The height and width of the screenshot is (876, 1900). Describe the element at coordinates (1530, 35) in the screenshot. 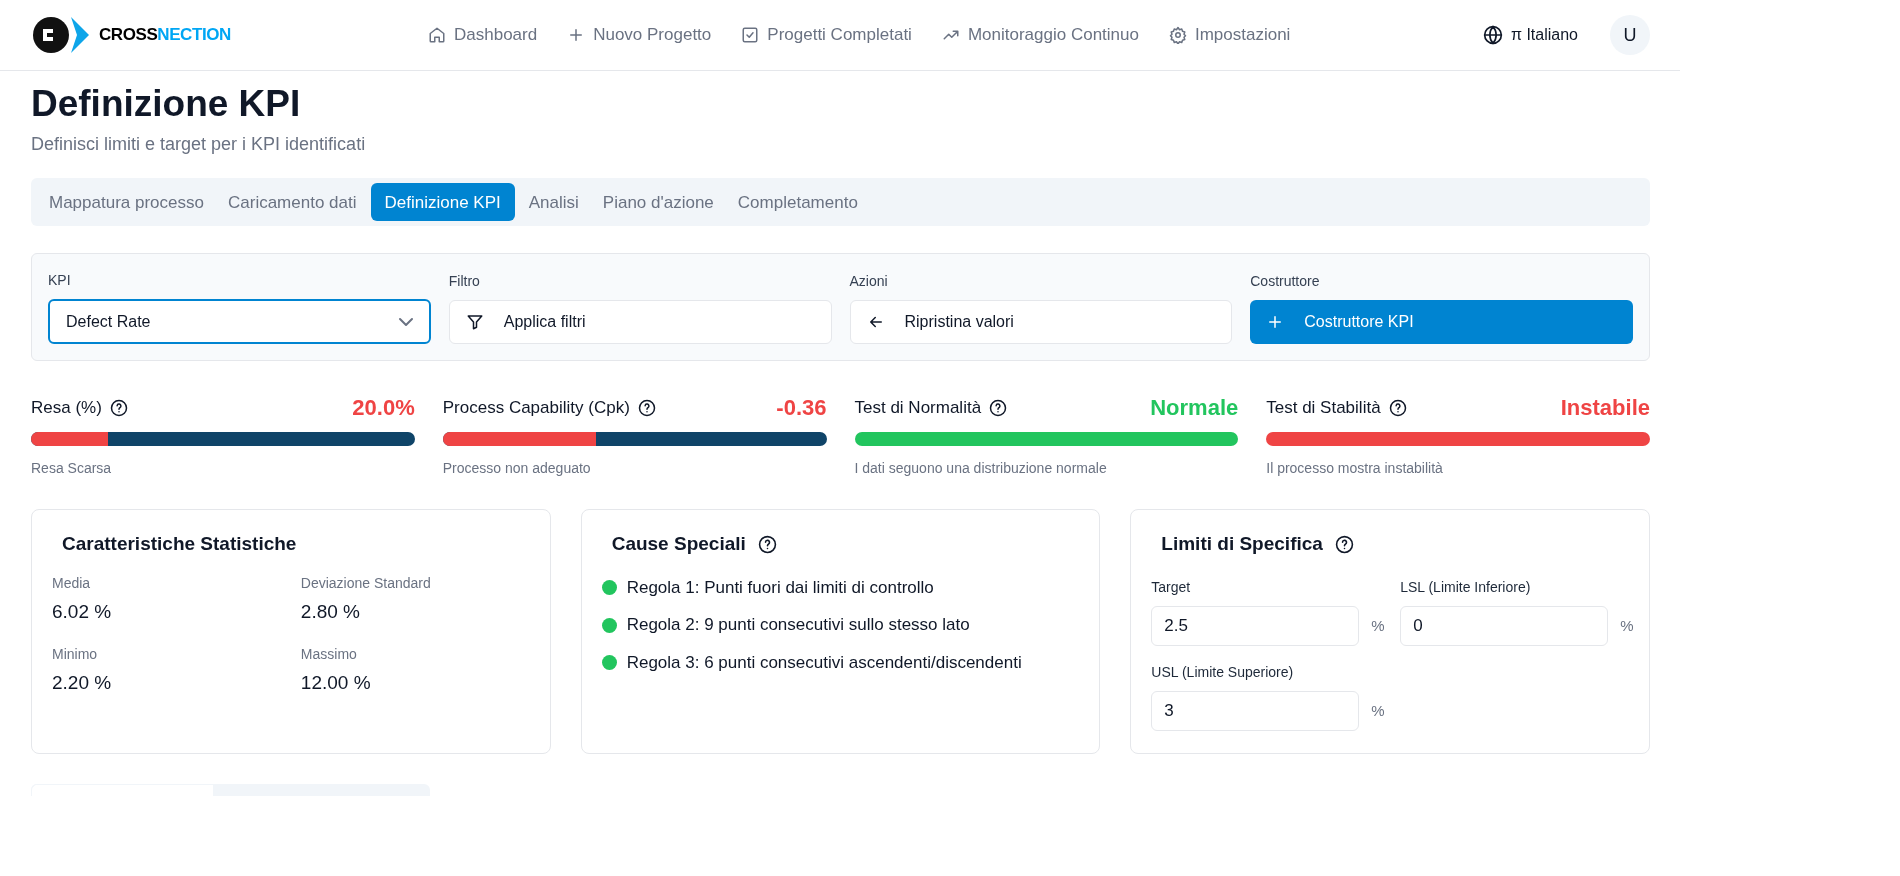

I see `language-selector: π Italiano` at that location.